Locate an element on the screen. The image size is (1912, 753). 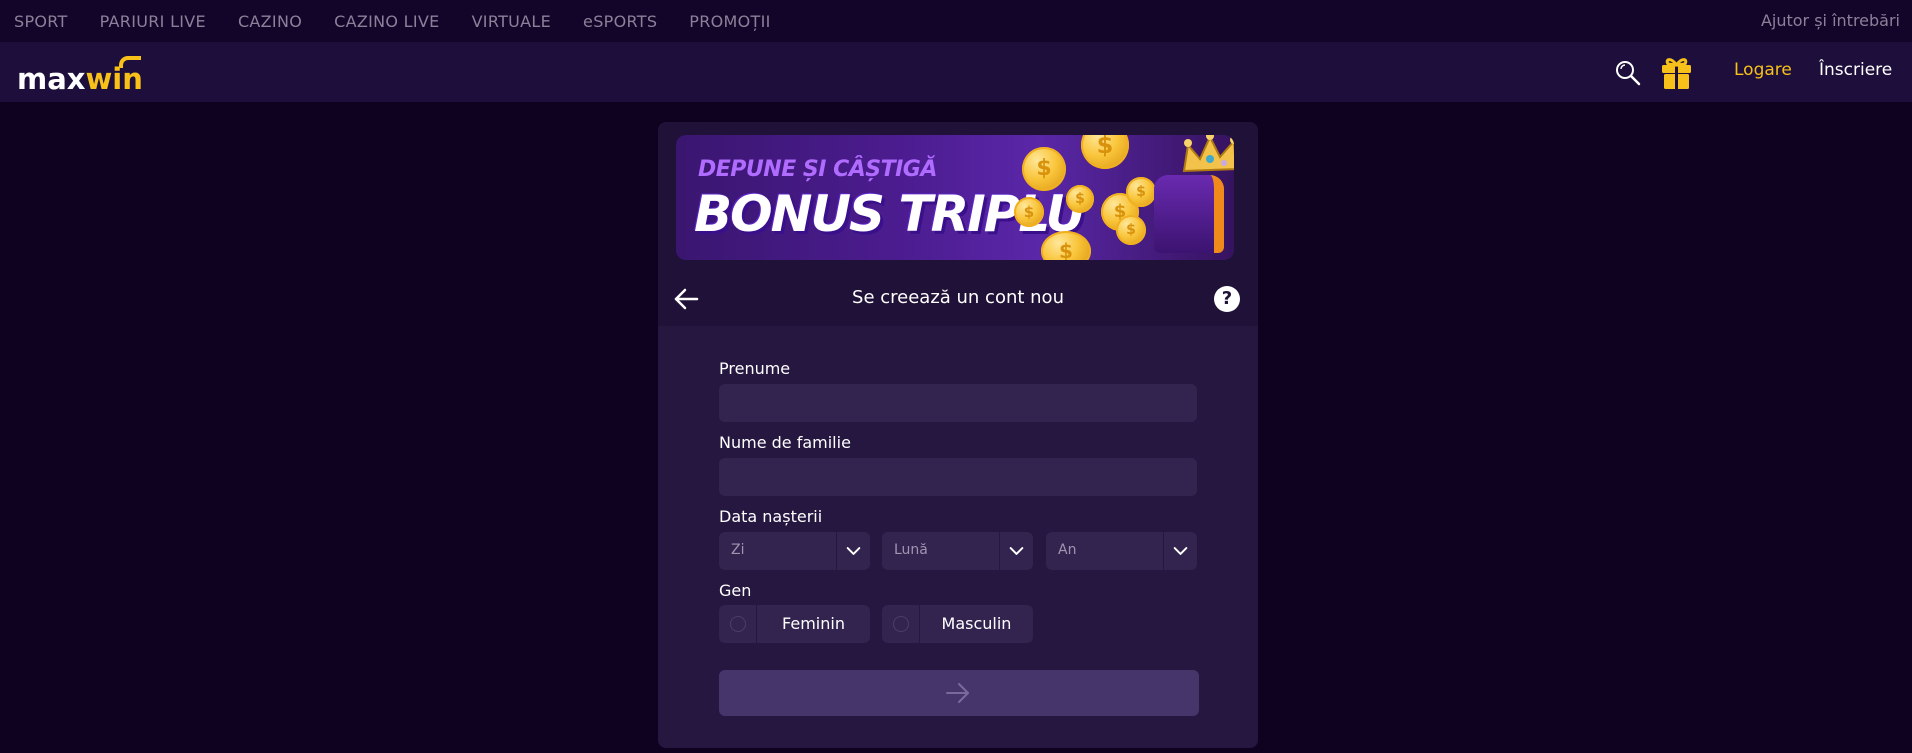
last-name-label: Nume de familie is located at coordinates (785, 442).